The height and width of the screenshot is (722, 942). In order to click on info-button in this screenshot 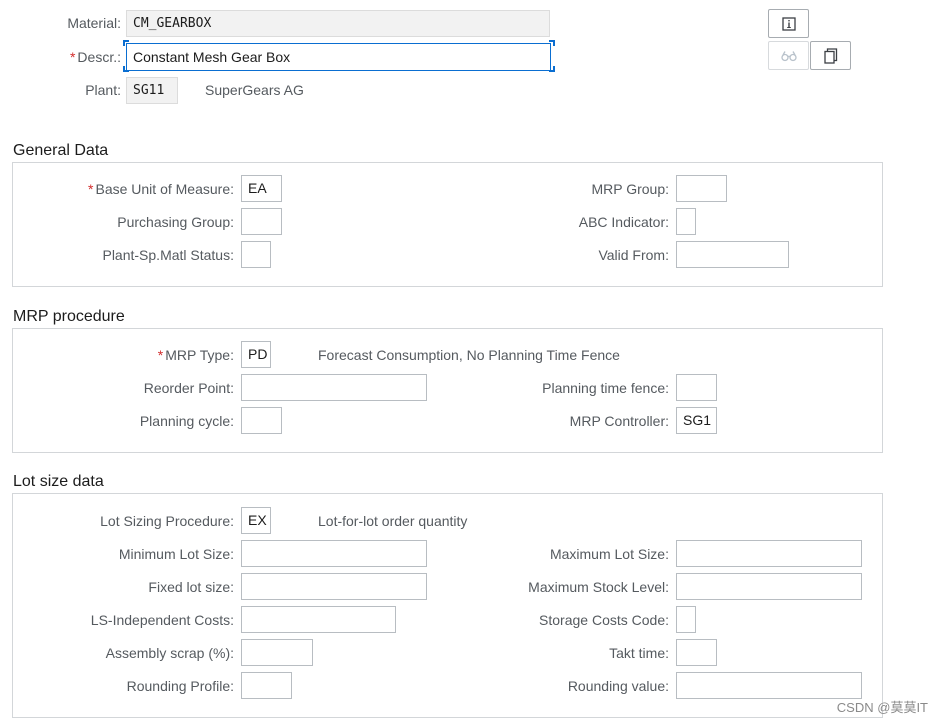, I will do `click(788, 23)`.